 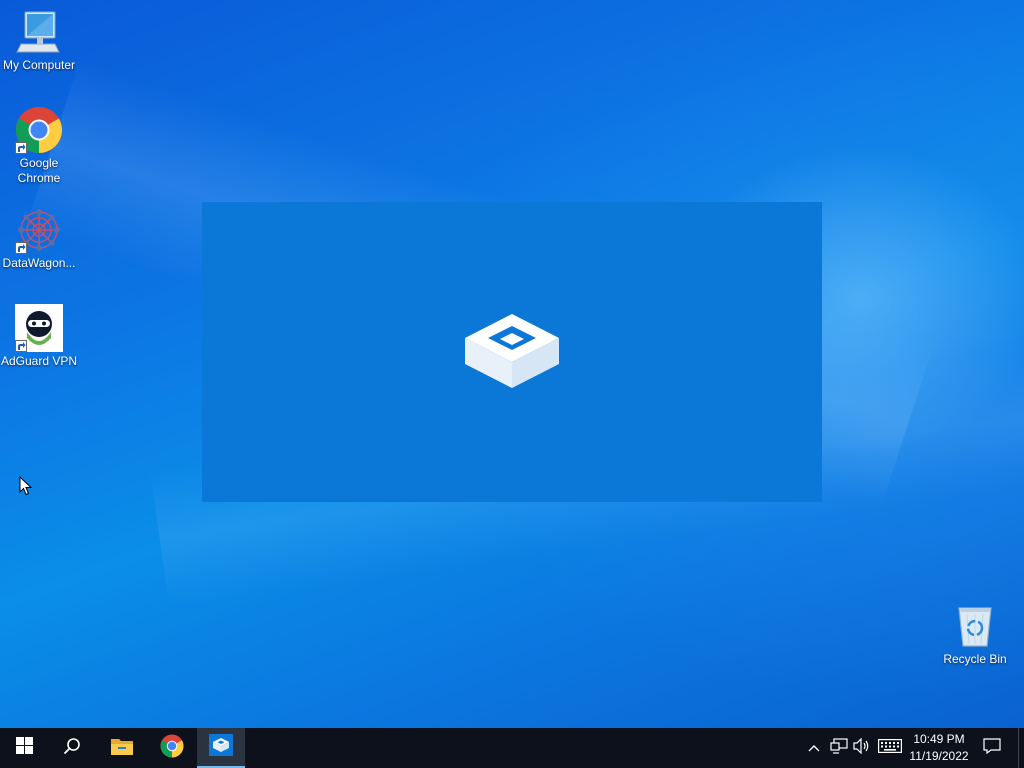 What do you see at coordinates (939, 756) in the screenshot?
I see `clock-date: 11/19/2022` at bounding box center [939, 756].